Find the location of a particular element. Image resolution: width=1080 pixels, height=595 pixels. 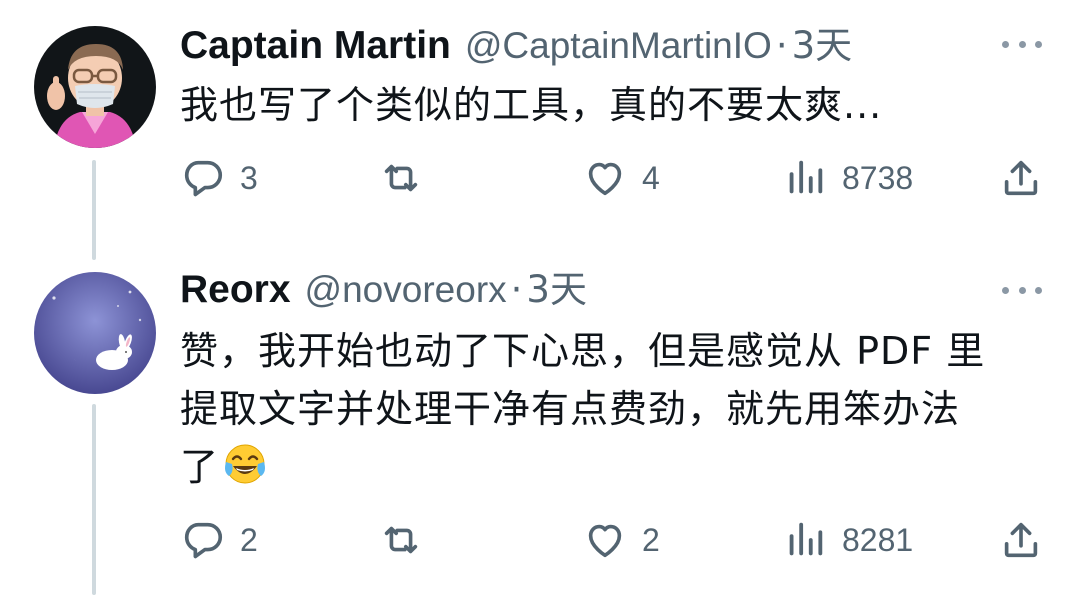

reply-button: 2 is located at coordinates (219, 540).